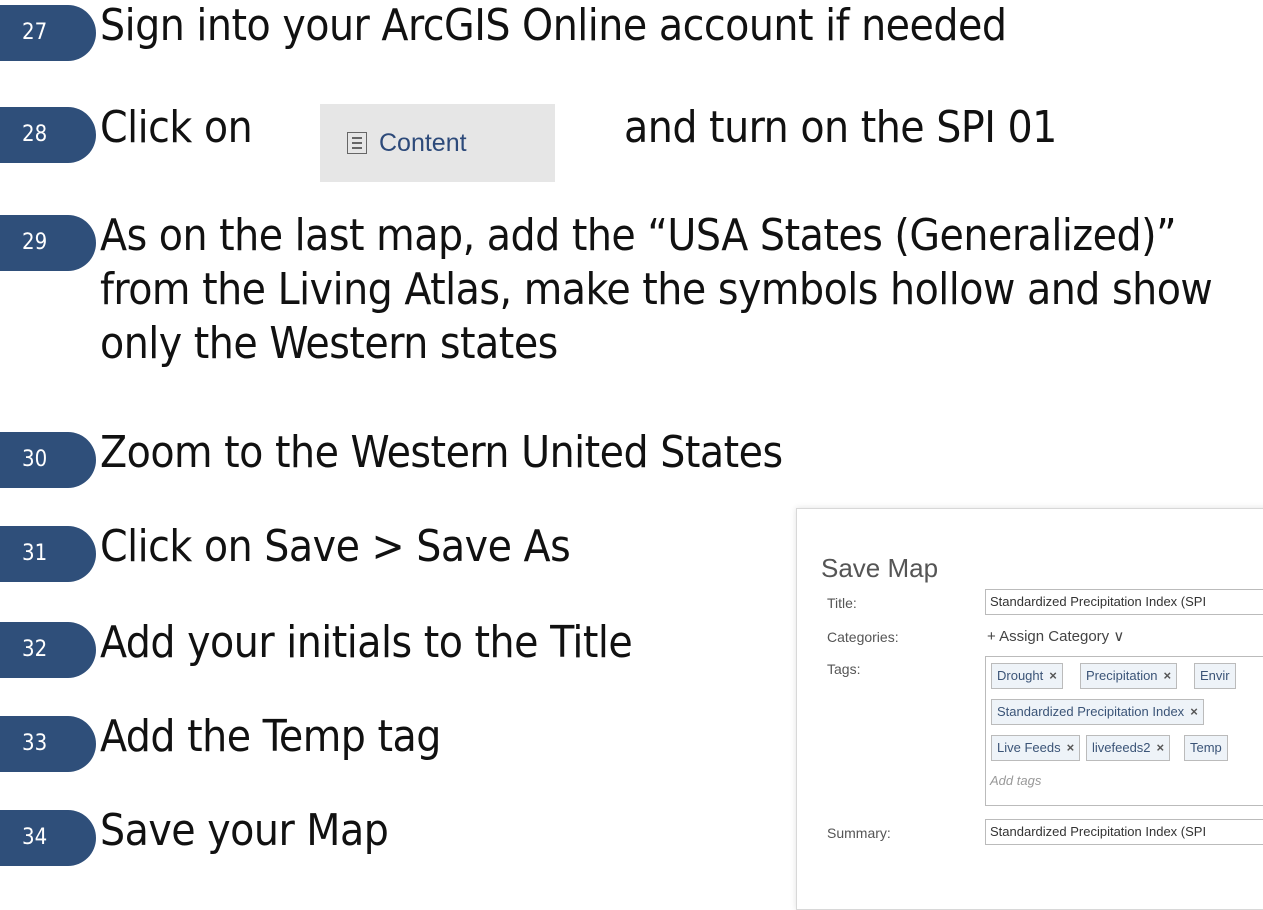 The image size is (1263, 910). Describe the element at coordinates (1206, 748) in the screenshot. I see `tag-chip: Temp` at that location.